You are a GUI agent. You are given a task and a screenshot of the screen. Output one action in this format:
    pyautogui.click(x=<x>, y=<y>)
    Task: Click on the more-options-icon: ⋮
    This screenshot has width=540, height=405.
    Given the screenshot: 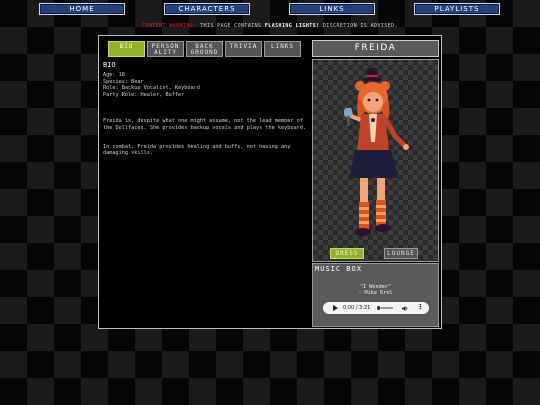 What is the action you would take?
    pyautogui.click(x=420, y=307)
    